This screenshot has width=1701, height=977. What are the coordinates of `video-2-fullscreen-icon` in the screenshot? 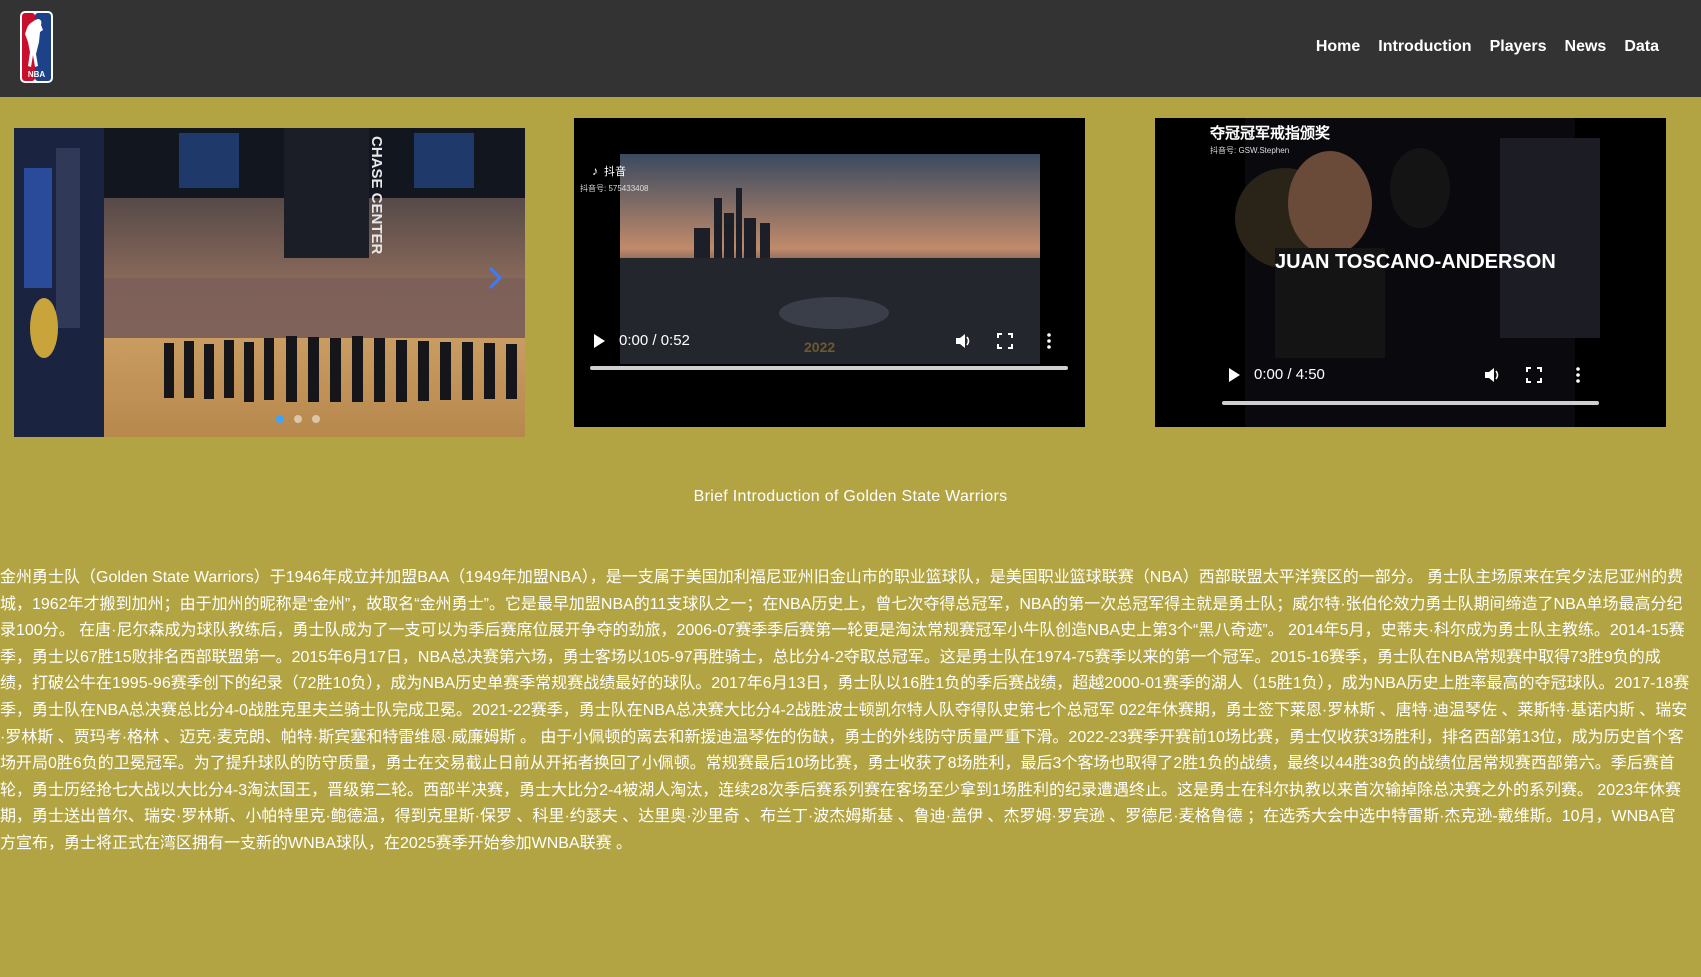 It's located at (1534, 375).